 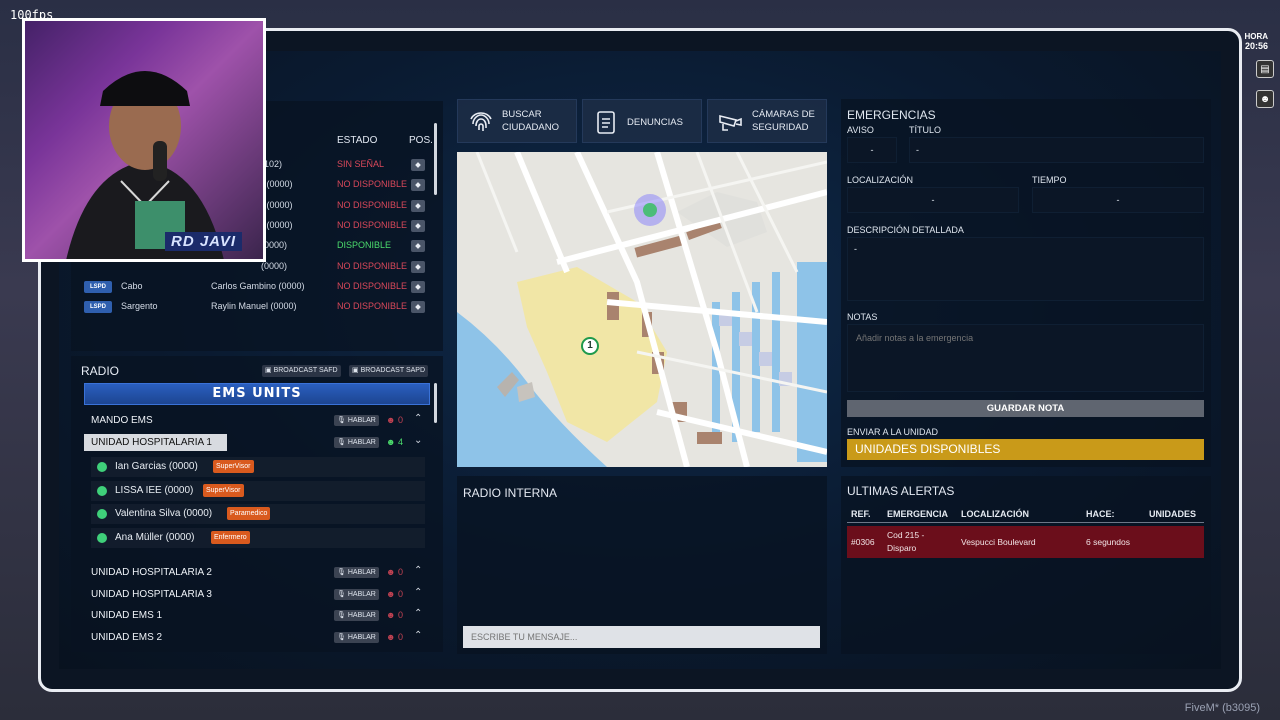 What do you see at coordinates (655, 122) in the screenshot?
I see `denuncias-label: DENUNCIAS` at bounding box center [655, 122].